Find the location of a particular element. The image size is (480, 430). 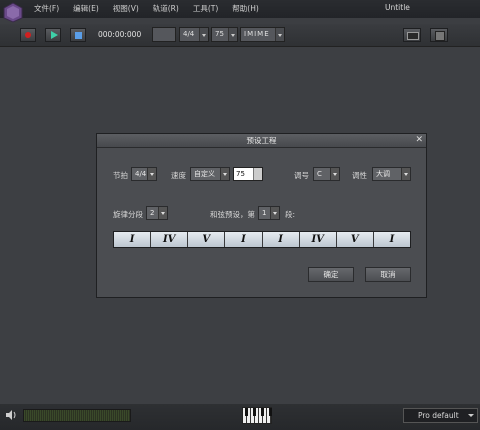

open-folder-button is located at coordinates (412, 35).